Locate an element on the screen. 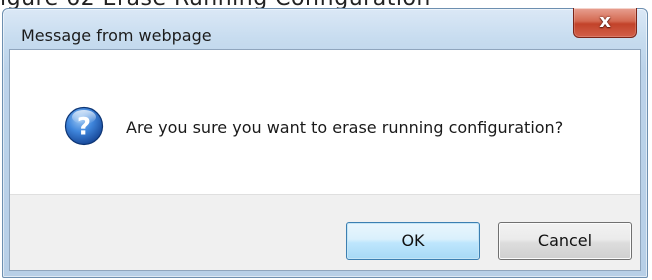 This screenshot has height=280, width=652. close-button: x is located at coordinates (605, 23).